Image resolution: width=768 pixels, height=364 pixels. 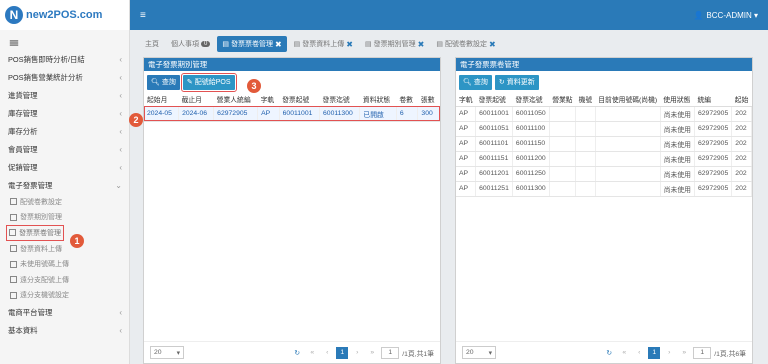 What do you see at coordinates (23, 95) in the screenshot?
I see `sidebar-item-label: 進貨管理` at bounding box center [23, 95].